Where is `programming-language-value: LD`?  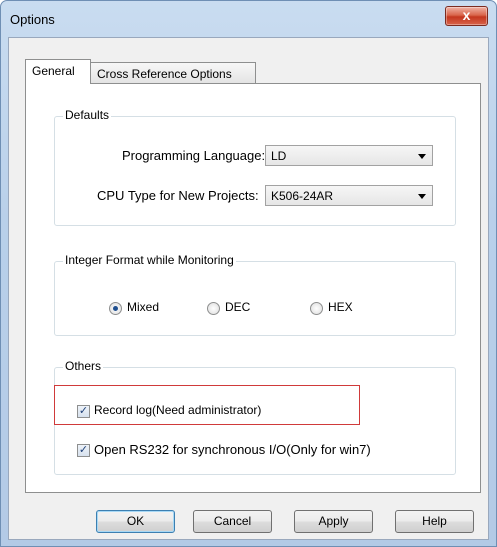
programming-language-value: LD is located at coordinates (279, 156).